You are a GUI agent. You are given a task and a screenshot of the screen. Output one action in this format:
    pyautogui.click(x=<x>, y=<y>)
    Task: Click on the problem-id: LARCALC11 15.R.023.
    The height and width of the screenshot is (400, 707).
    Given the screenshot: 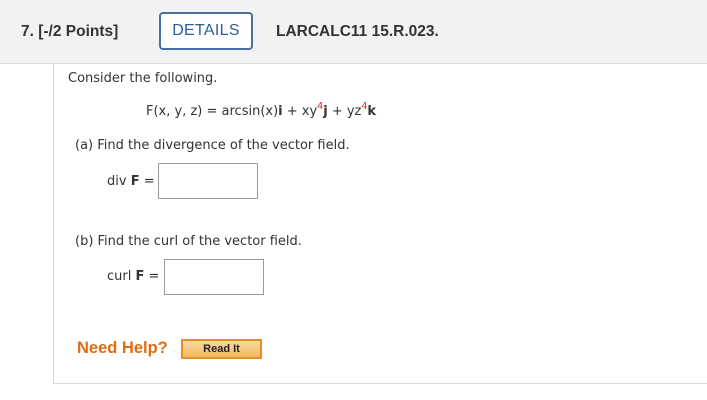 What is the action you would take?
    pyautogui.click(x=357, y=31)
    